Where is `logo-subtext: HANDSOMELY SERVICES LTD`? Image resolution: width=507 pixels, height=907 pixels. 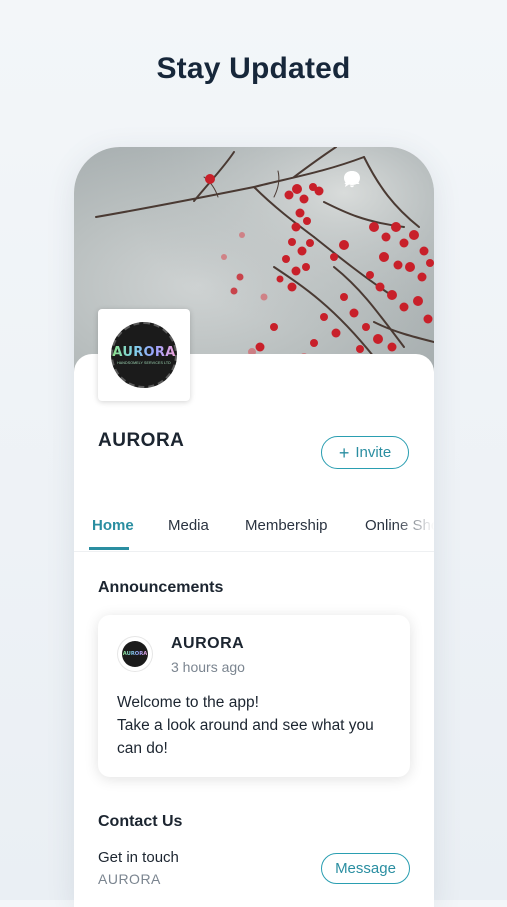 logo-subtext: HANDSOMELY SERVICES LTD is located at coordinates (144, 363).